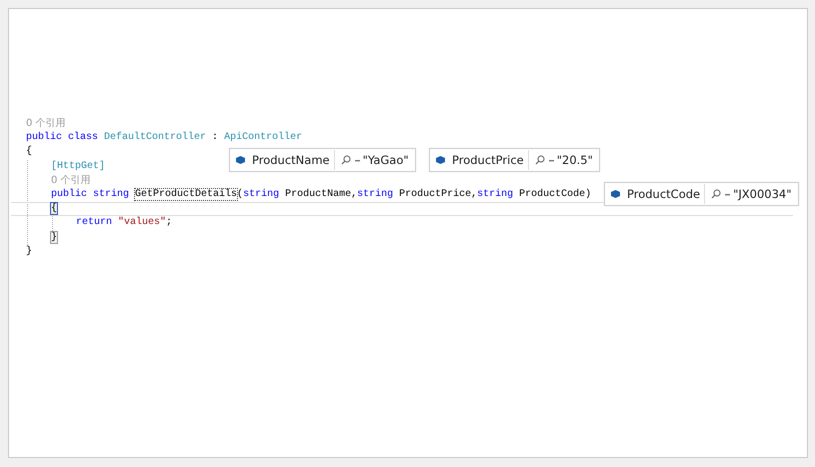  Describe the element at coordinates (574, 160) in the screenshot. I see `variable-value: "20.5"` at that location.